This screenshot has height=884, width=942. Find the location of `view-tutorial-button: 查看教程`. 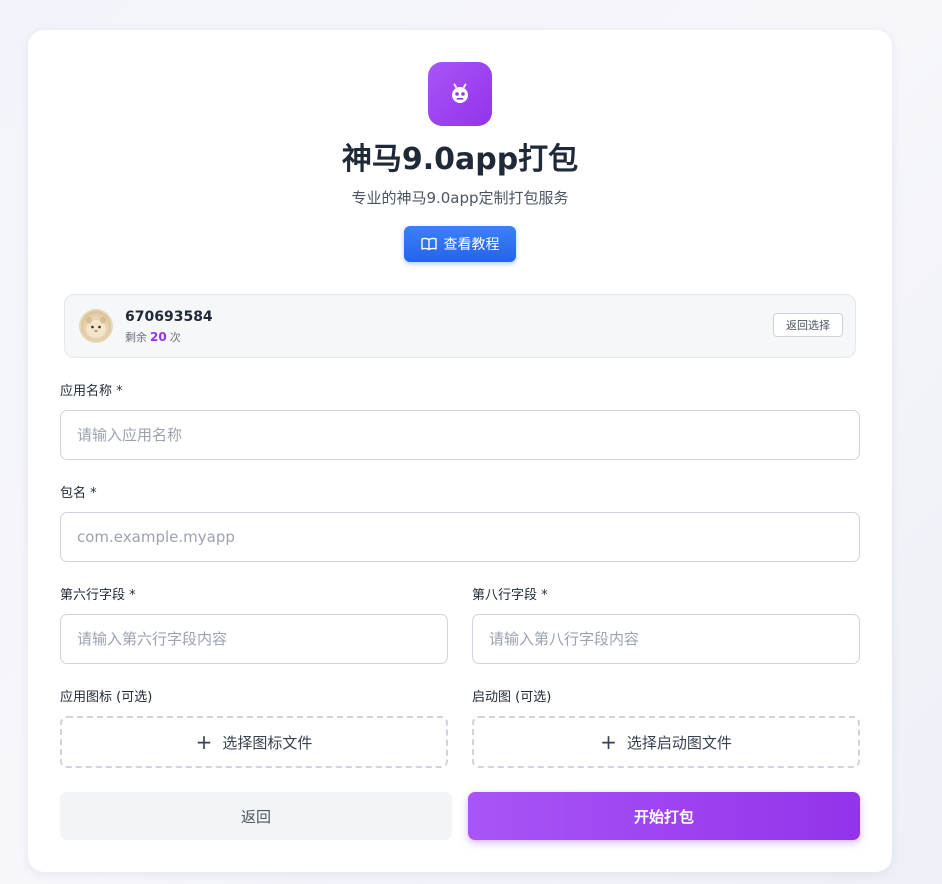

view-tutorial-button: 查看教程 is located at coordinates (460, 244).